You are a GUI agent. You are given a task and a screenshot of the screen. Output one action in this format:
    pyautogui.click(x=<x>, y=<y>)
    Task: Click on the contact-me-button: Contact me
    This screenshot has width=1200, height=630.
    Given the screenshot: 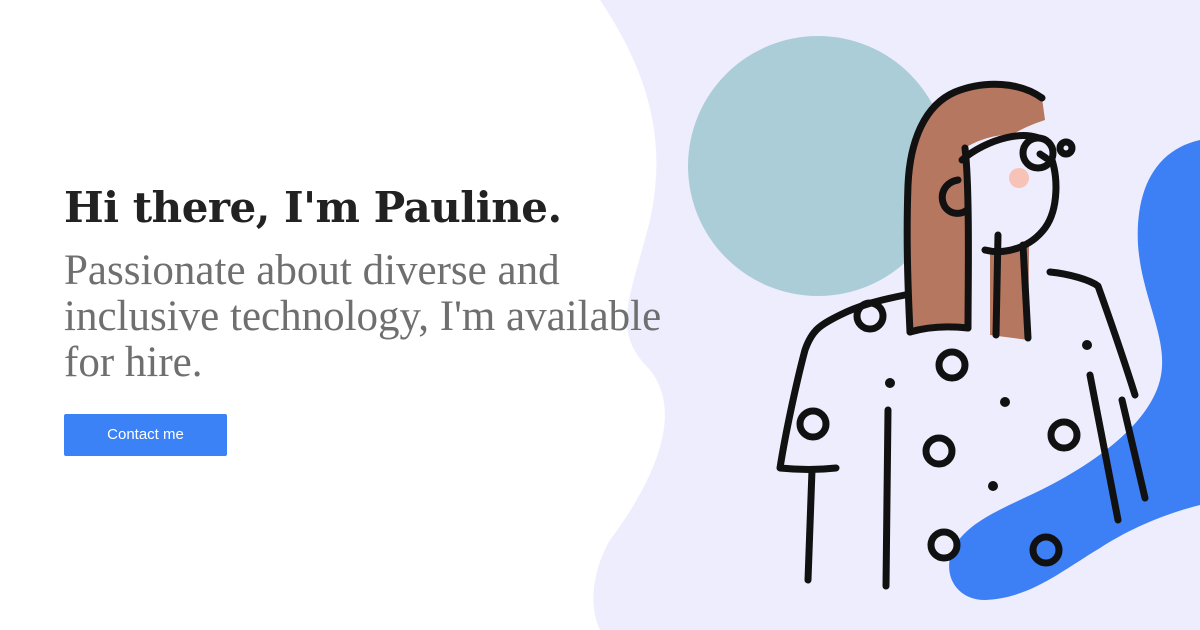 What is the action you would take?
    pyautogui.click(x=145, y=435)
    